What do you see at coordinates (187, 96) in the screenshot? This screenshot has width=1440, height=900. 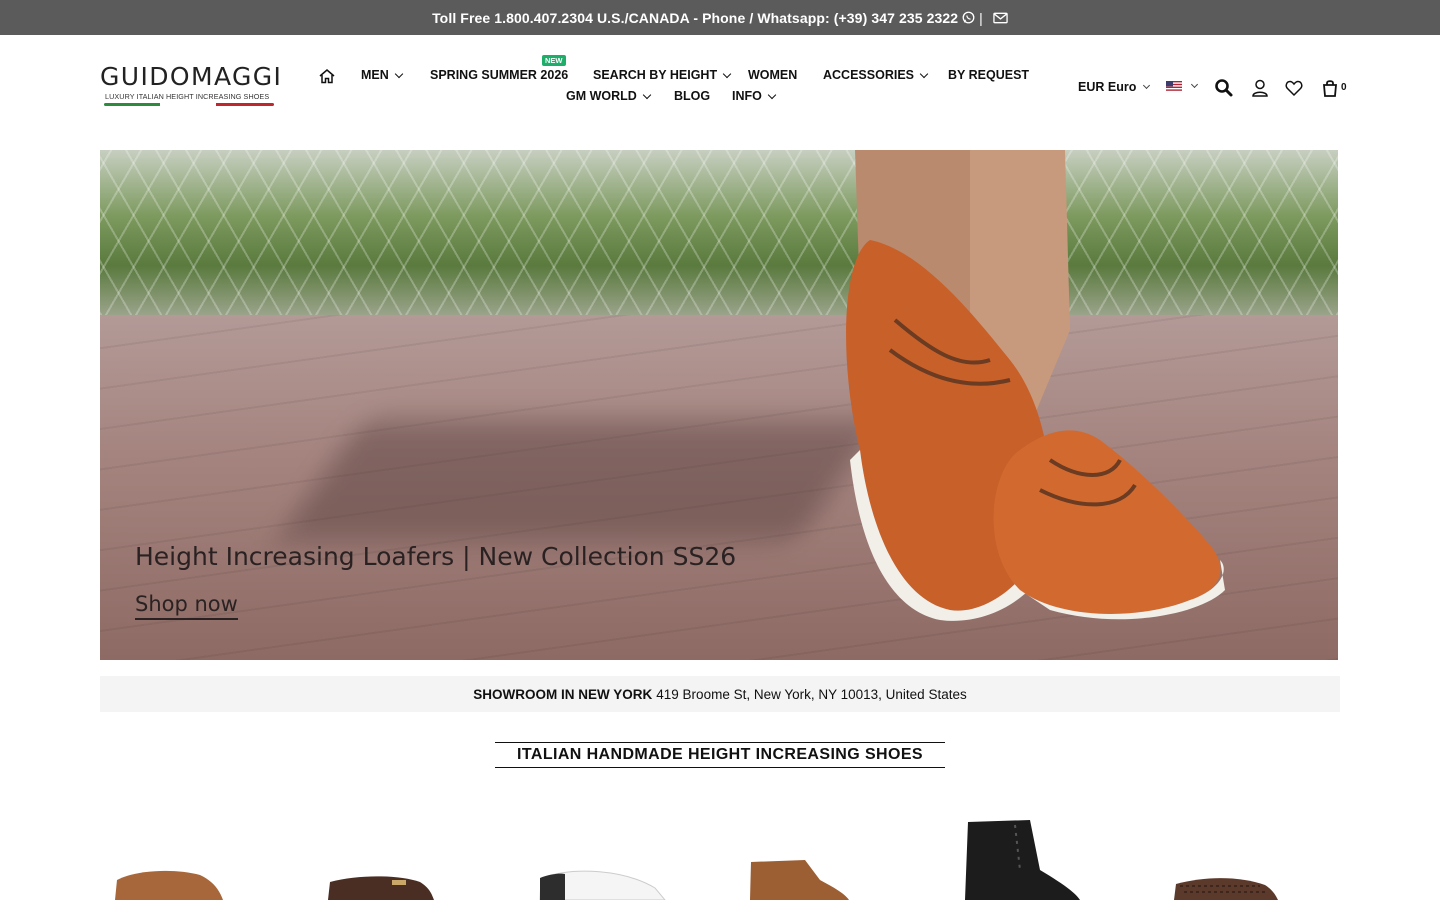 I see `logo-tagline: LUXURY ITALIAN HEIGHT INCREASING SHOES` at bounding box center [187, 96].